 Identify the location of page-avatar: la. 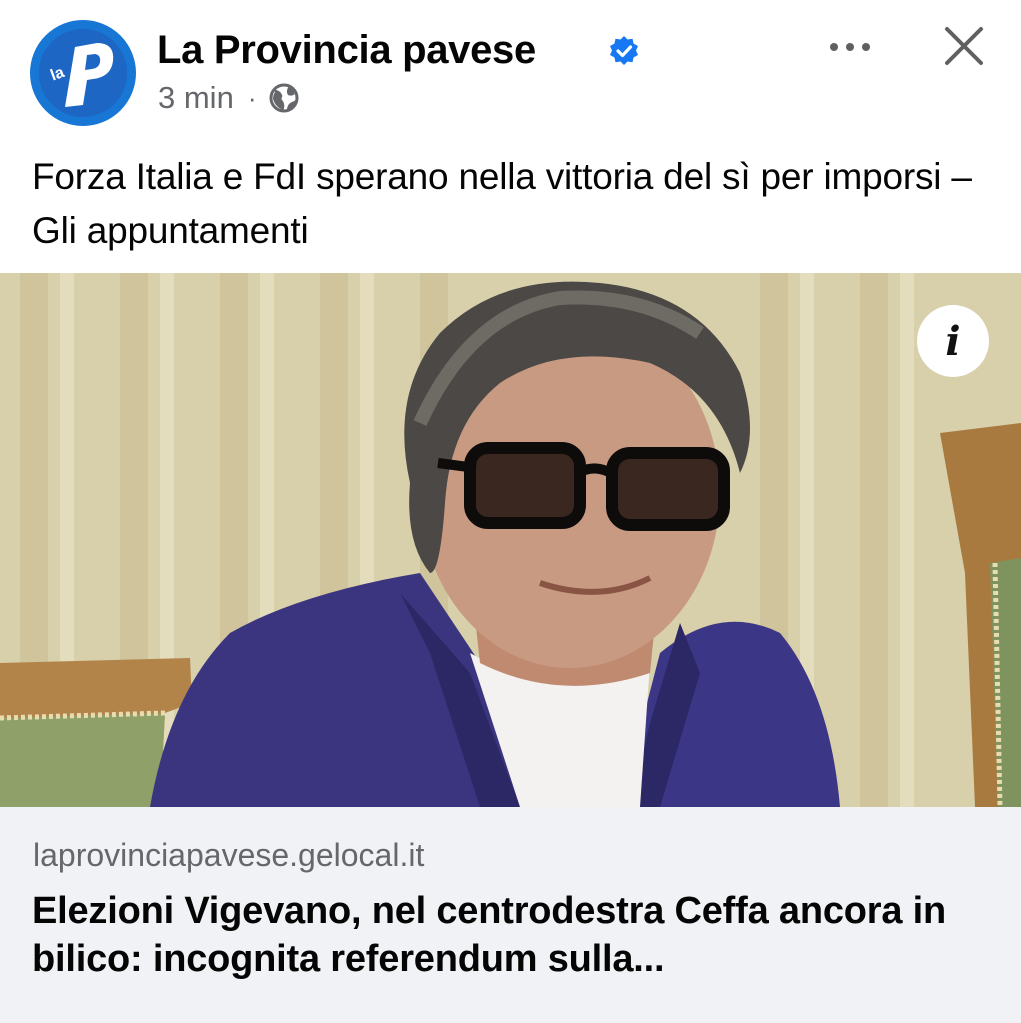
(83, 73).